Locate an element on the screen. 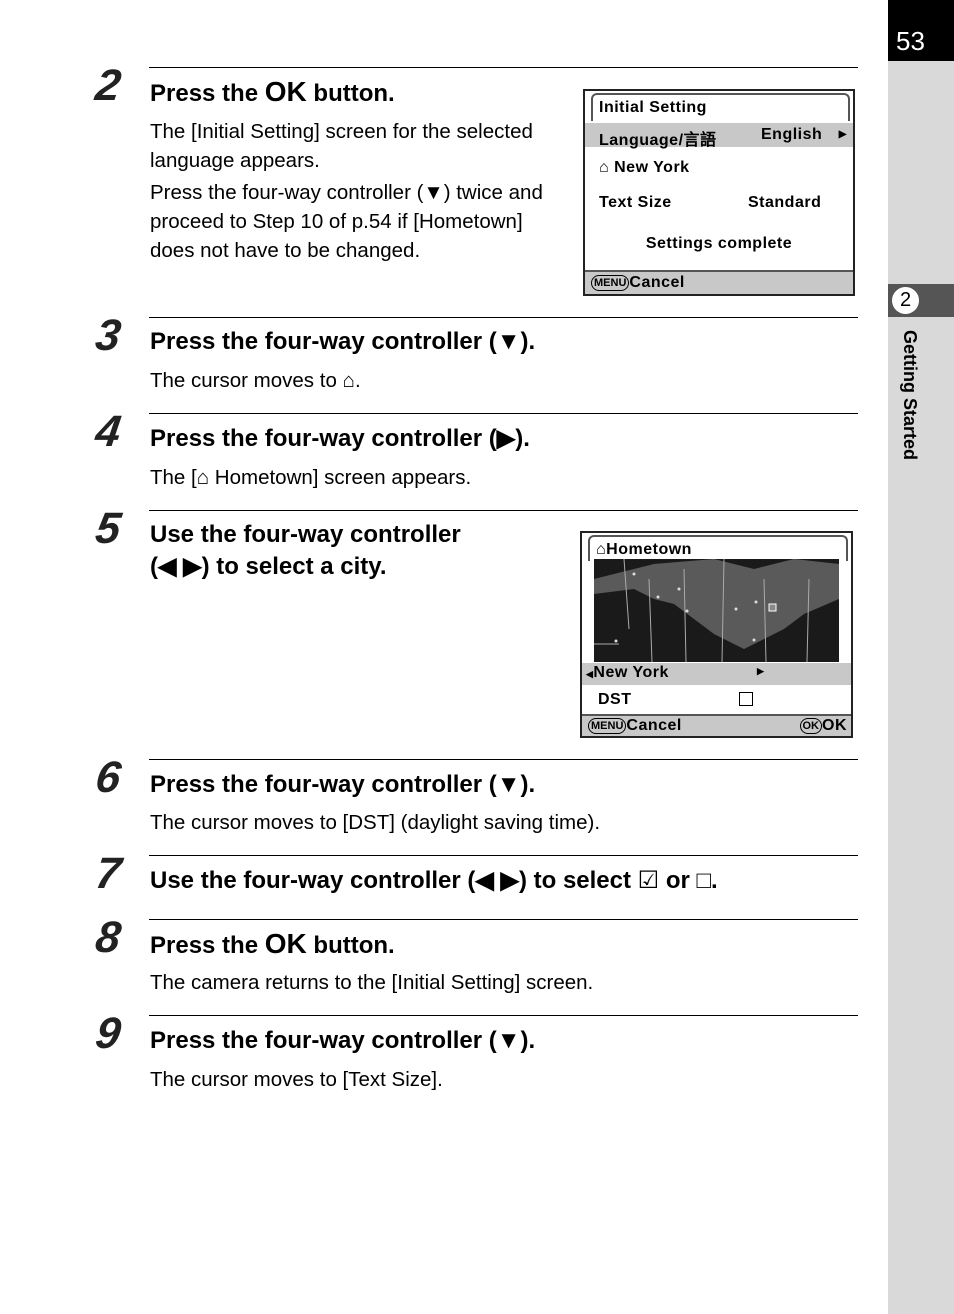 This screenshot has width=954, height=1314. hometown-screen: ⌂Hometown ◀New York ▶ DST MENU Cancel OK OK is located at coordinates (716, 634).